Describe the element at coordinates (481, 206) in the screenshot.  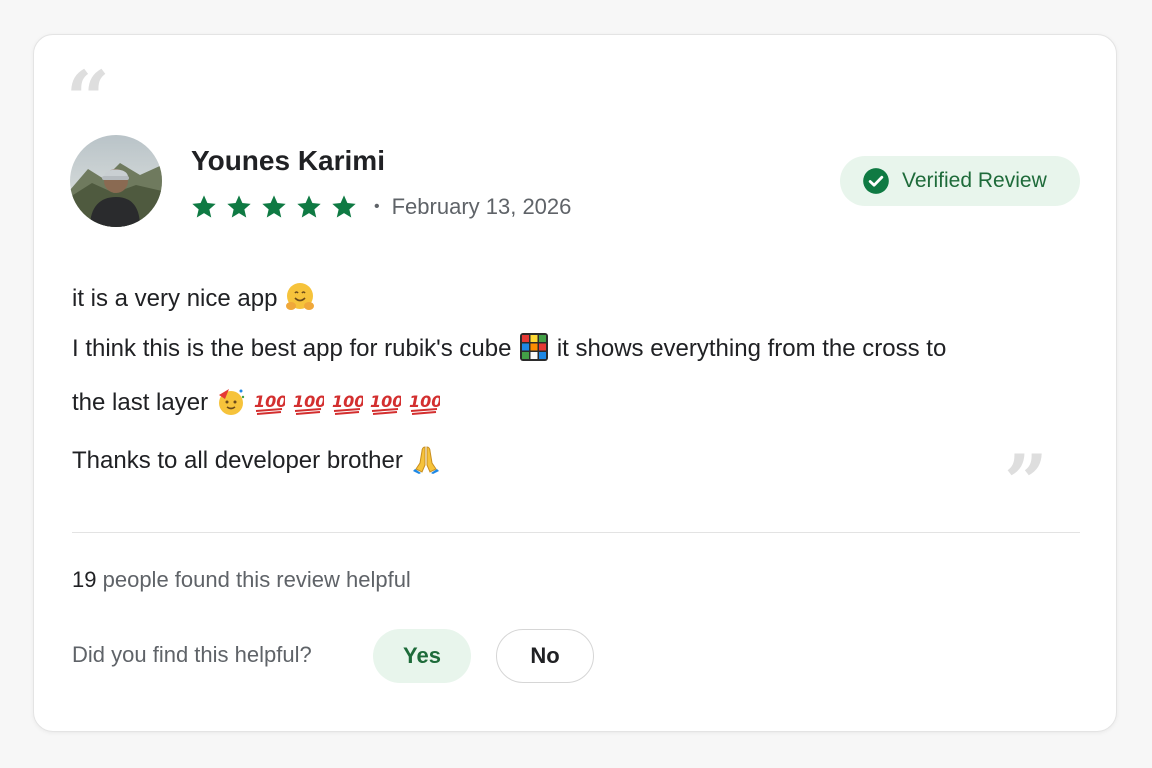
I see `review-date: February 13, 2026` at that location.